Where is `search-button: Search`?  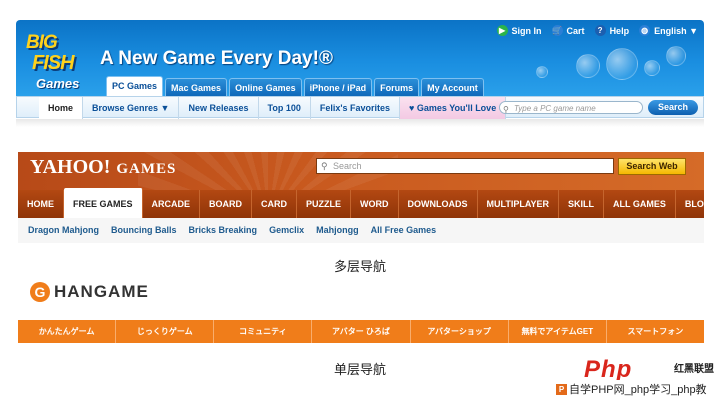 search-button: Search is located at coordinates (673, 107).